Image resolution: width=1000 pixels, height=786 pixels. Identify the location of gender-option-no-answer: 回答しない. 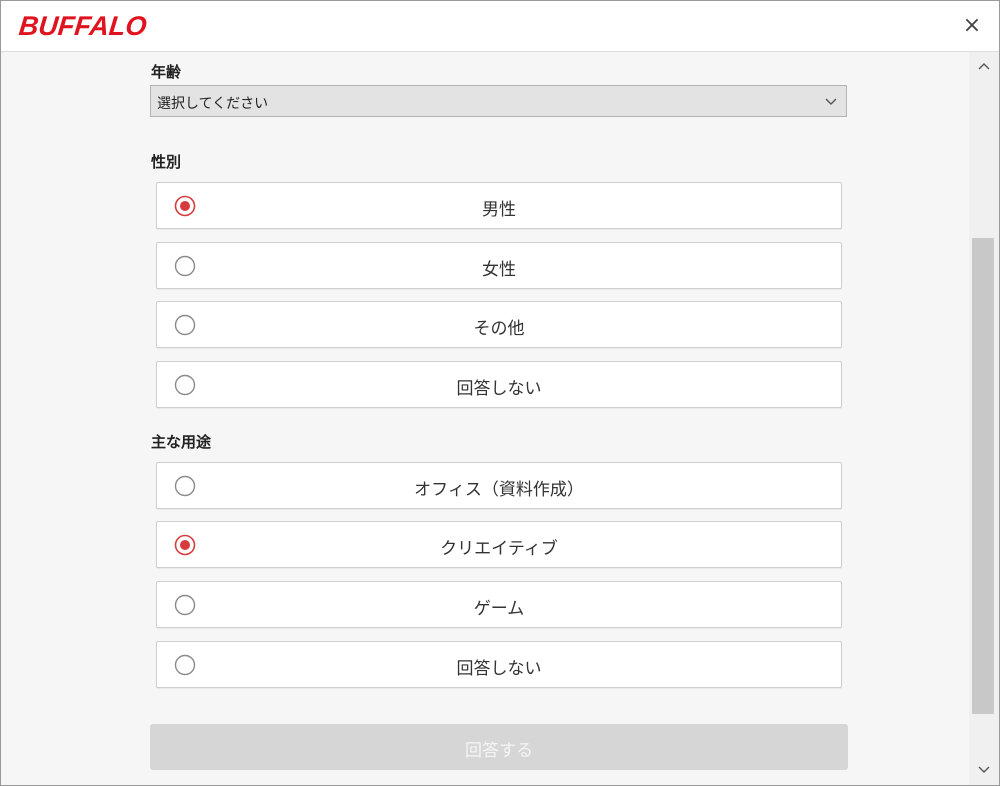
(499, 384).